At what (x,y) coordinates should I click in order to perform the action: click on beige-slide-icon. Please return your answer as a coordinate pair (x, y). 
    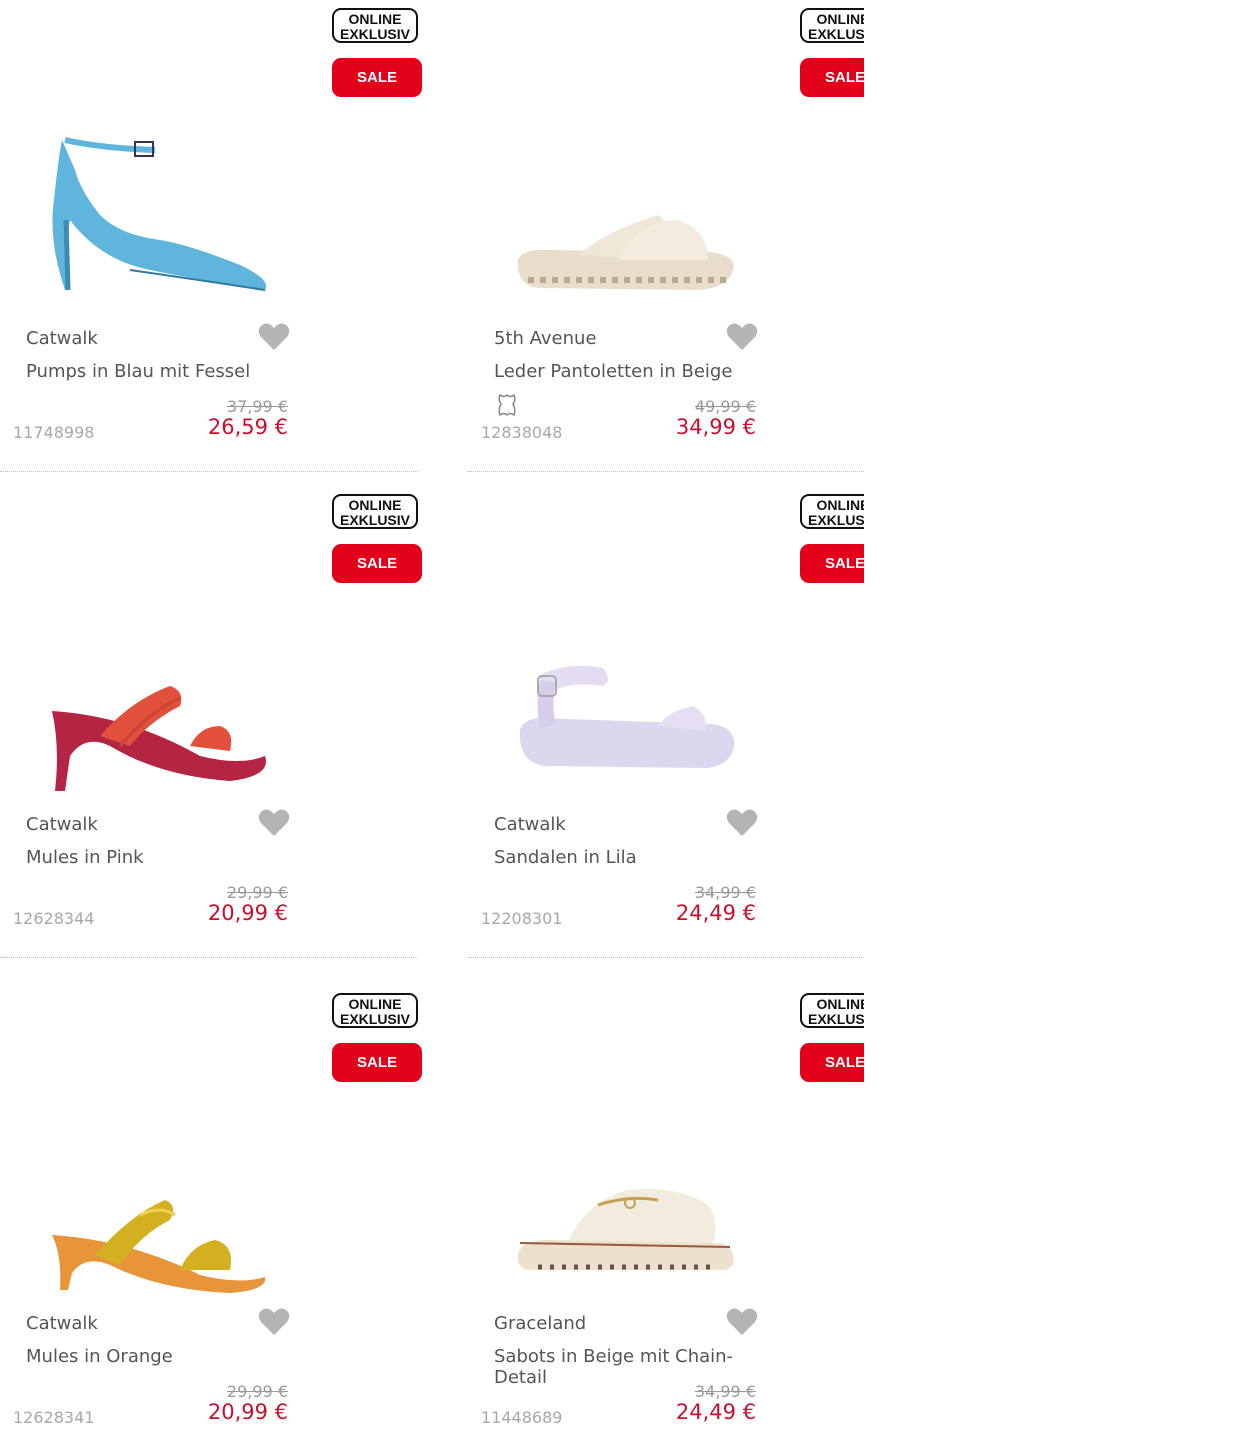
    Looking at the image, I should click on (628, 215).